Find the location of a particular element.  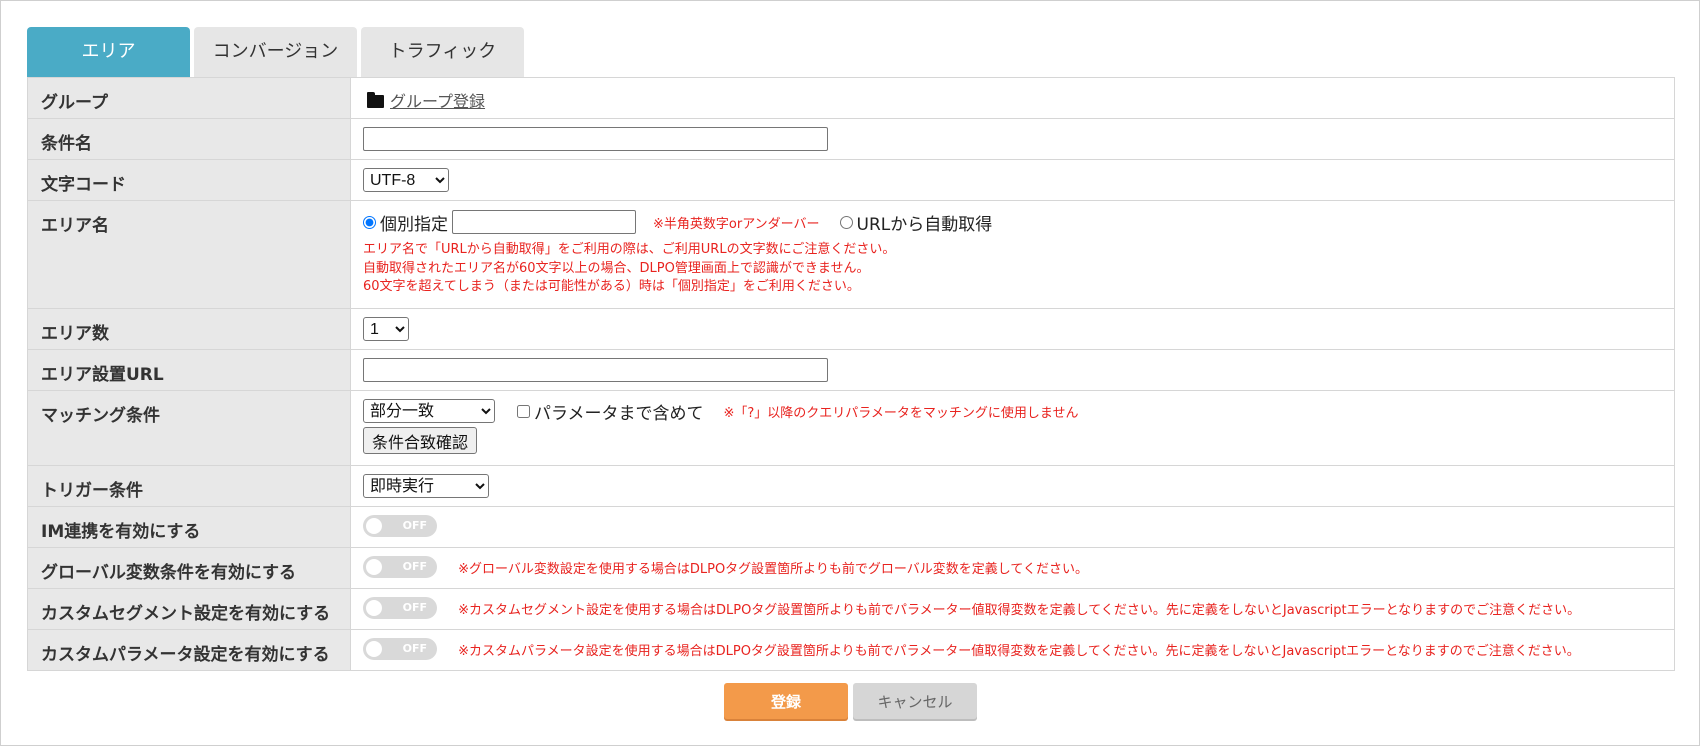

row-label-condition-name: 条件名 is located at coordinates (189, 139).